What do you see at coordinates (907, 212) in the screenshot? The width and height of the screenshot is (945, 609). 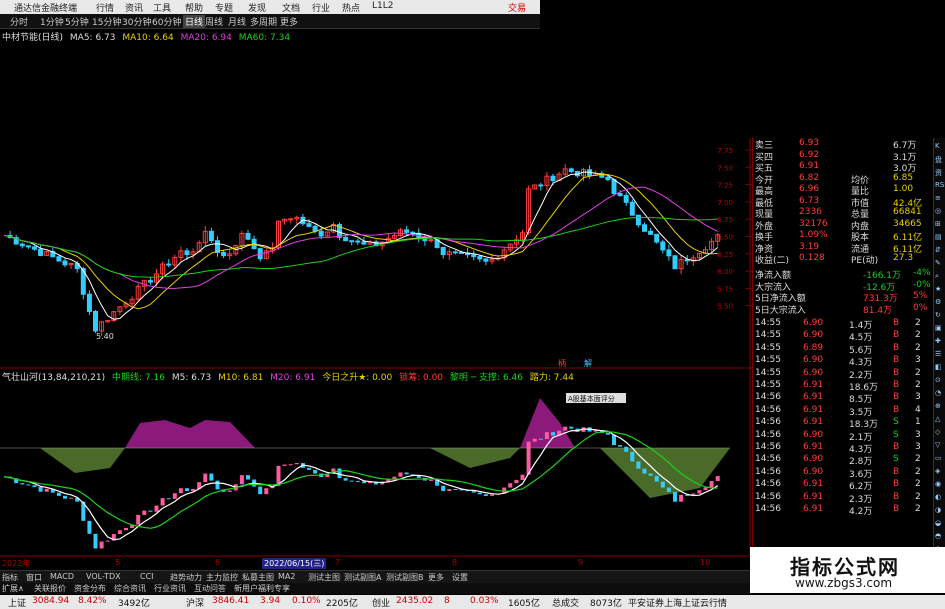 I see `quote-value: 66841` at bounding box center [907, 212].